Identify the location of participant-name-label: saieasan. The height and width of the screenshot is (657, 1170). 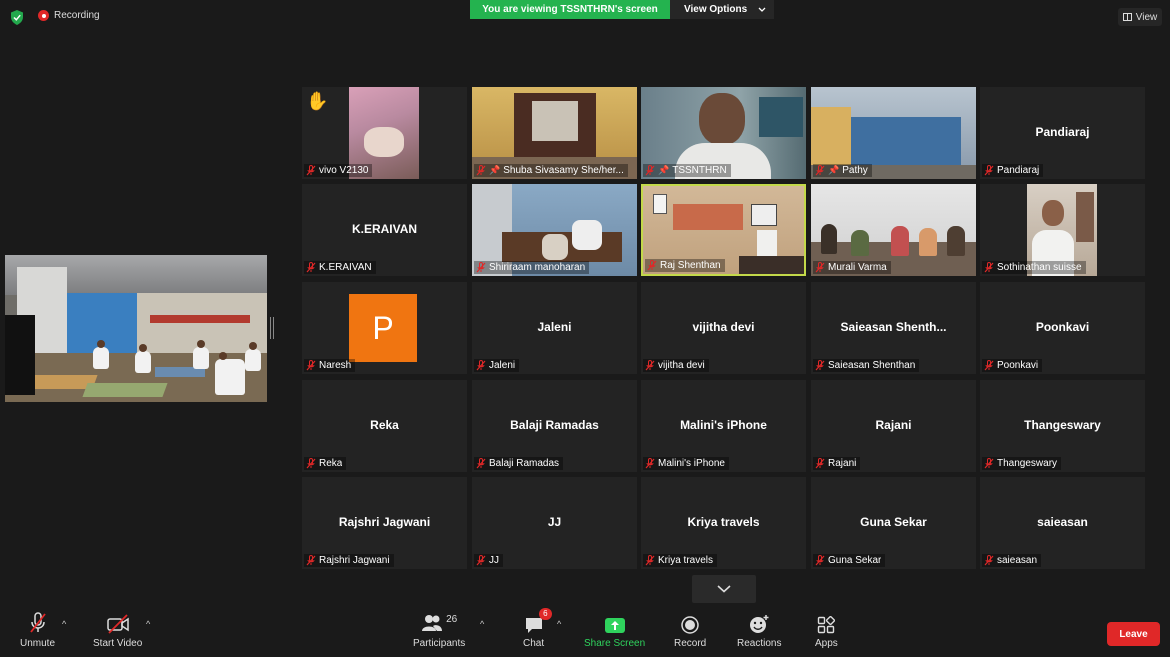
(1012, 560).